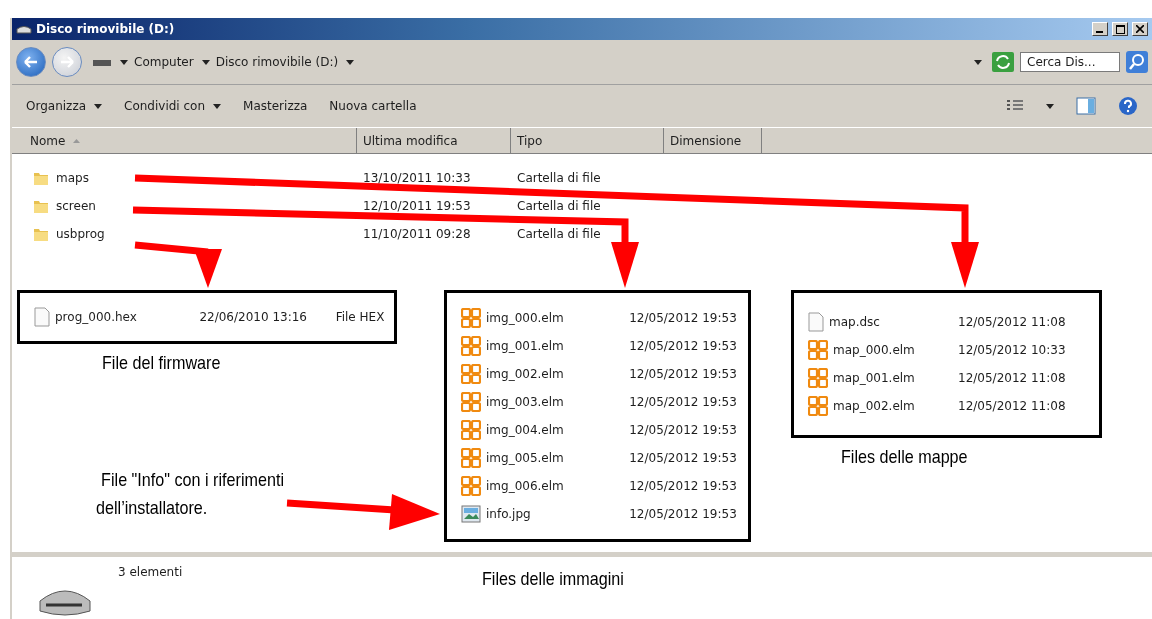 The width and height of the screenshot is (1152, 619). I want to click on file-name: usbprog, so click(80, 234).